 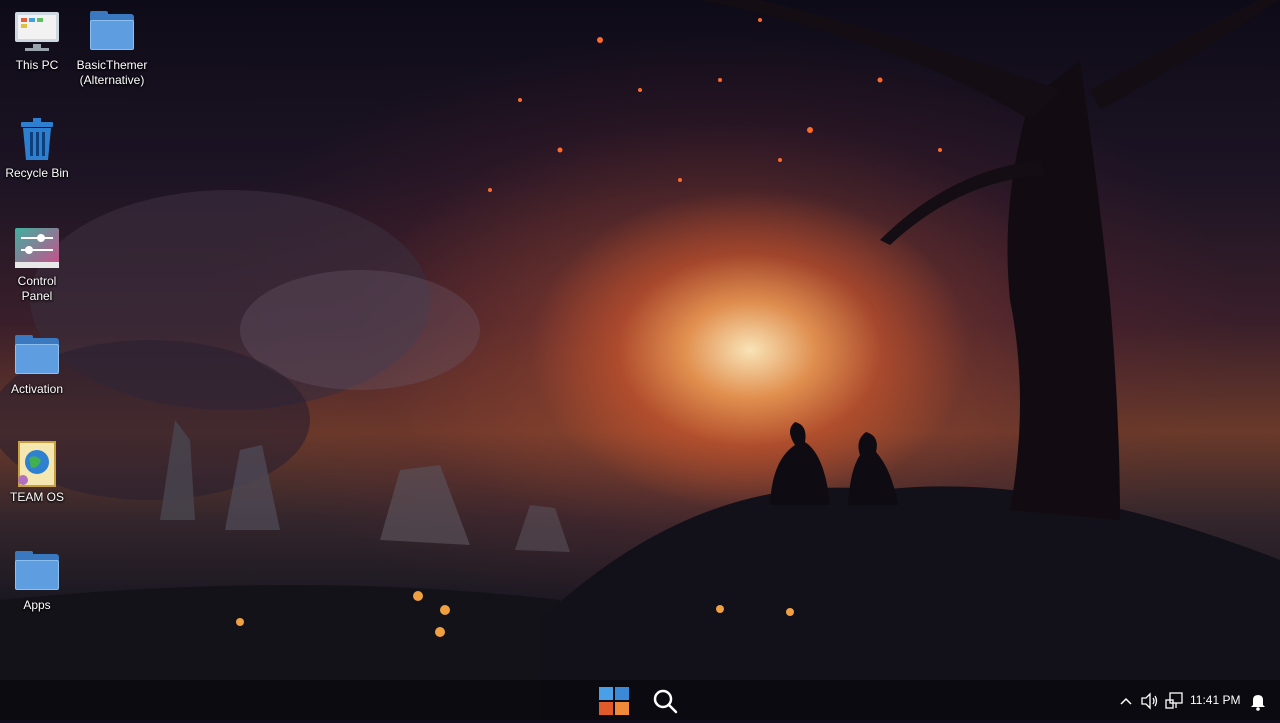 I want to click on desktop-icon-apps: Apps, so click(x=37, y=580).